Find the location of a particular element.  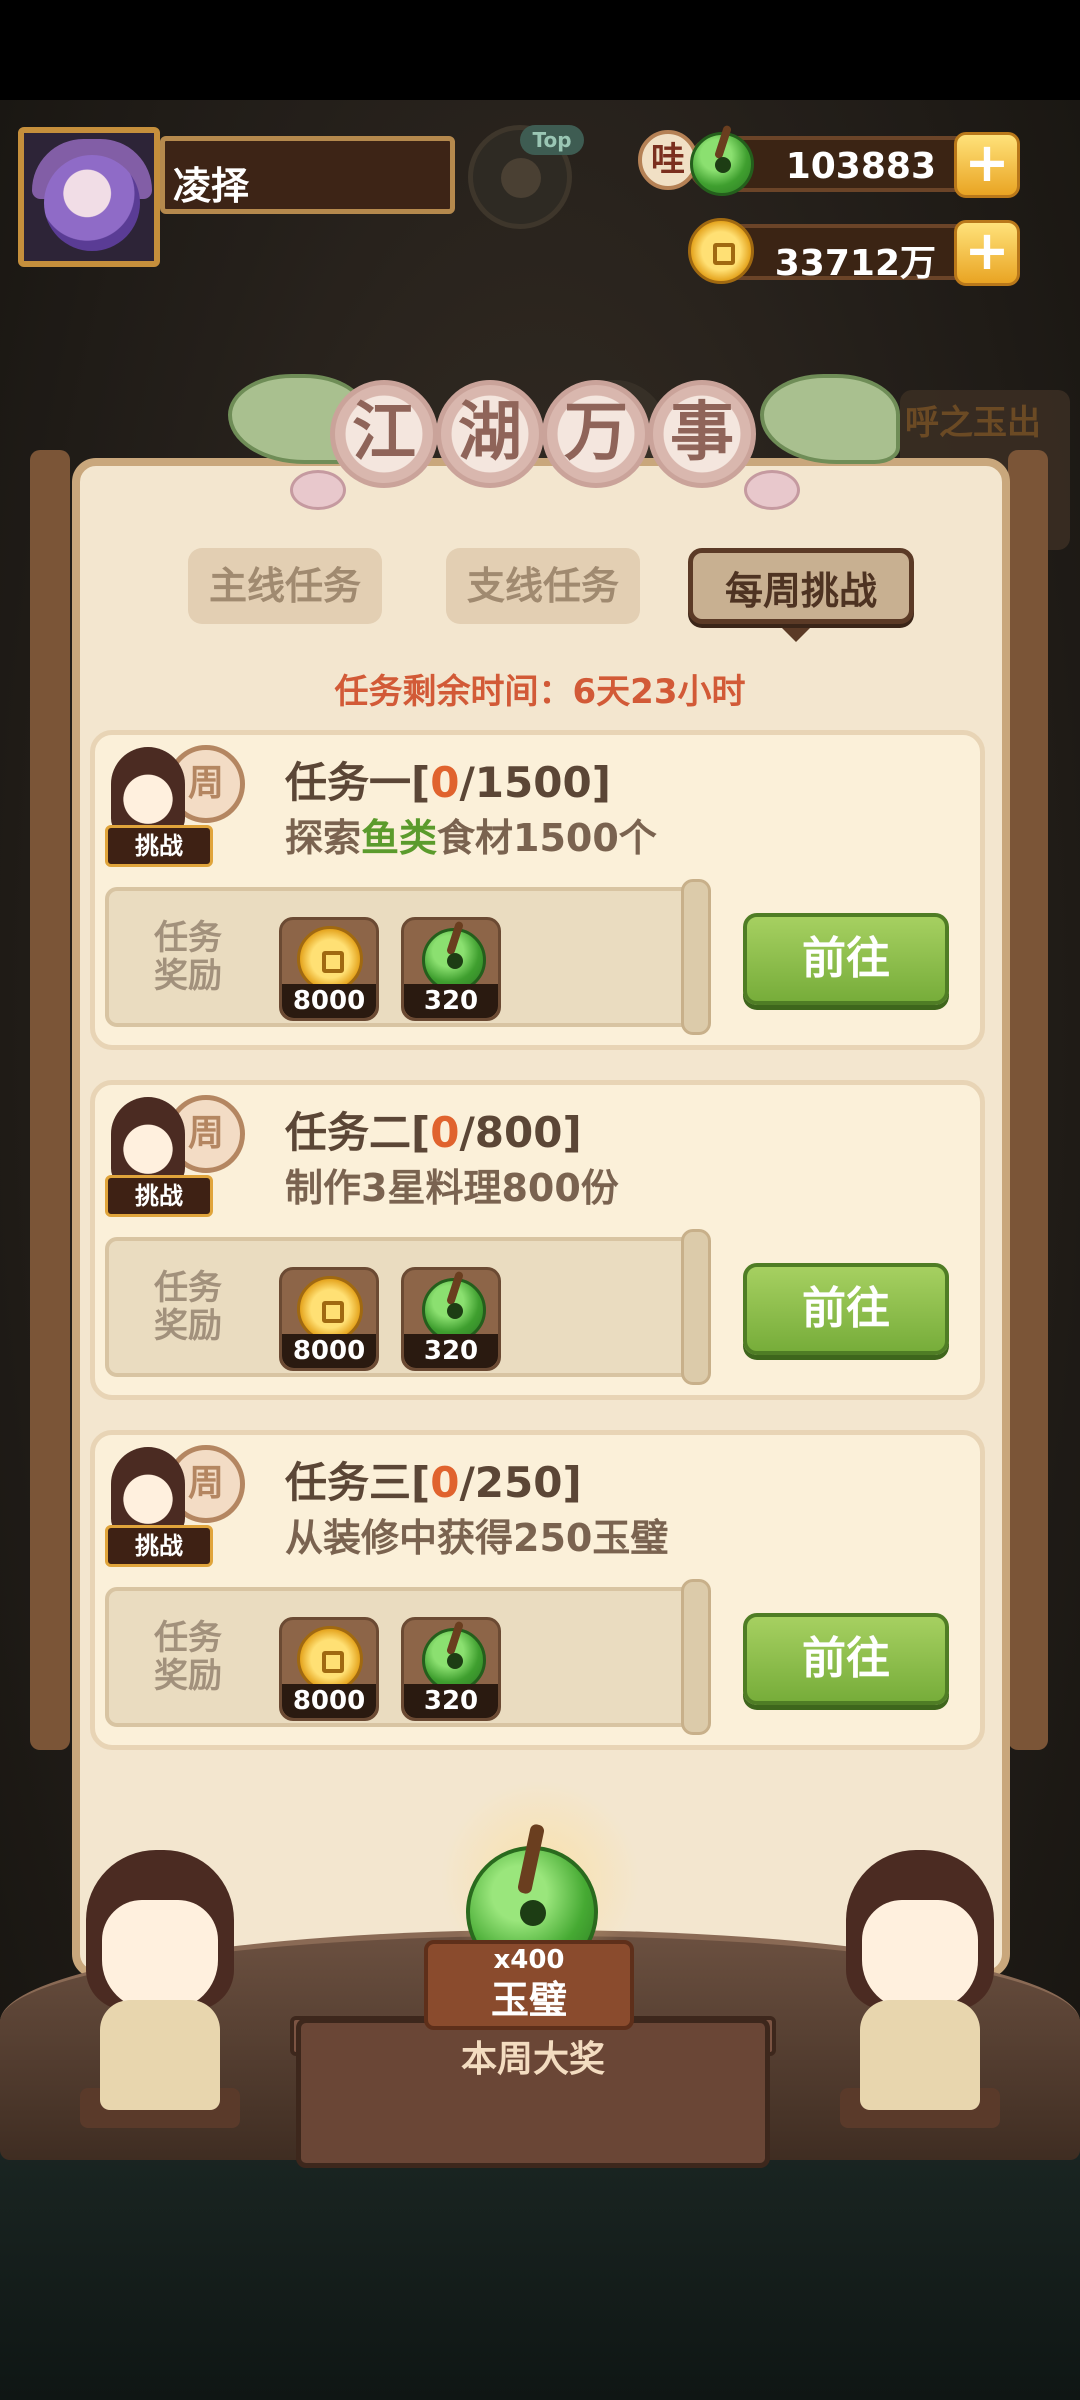

task-progress-total: /800 is located at coordinates (511, 1132).